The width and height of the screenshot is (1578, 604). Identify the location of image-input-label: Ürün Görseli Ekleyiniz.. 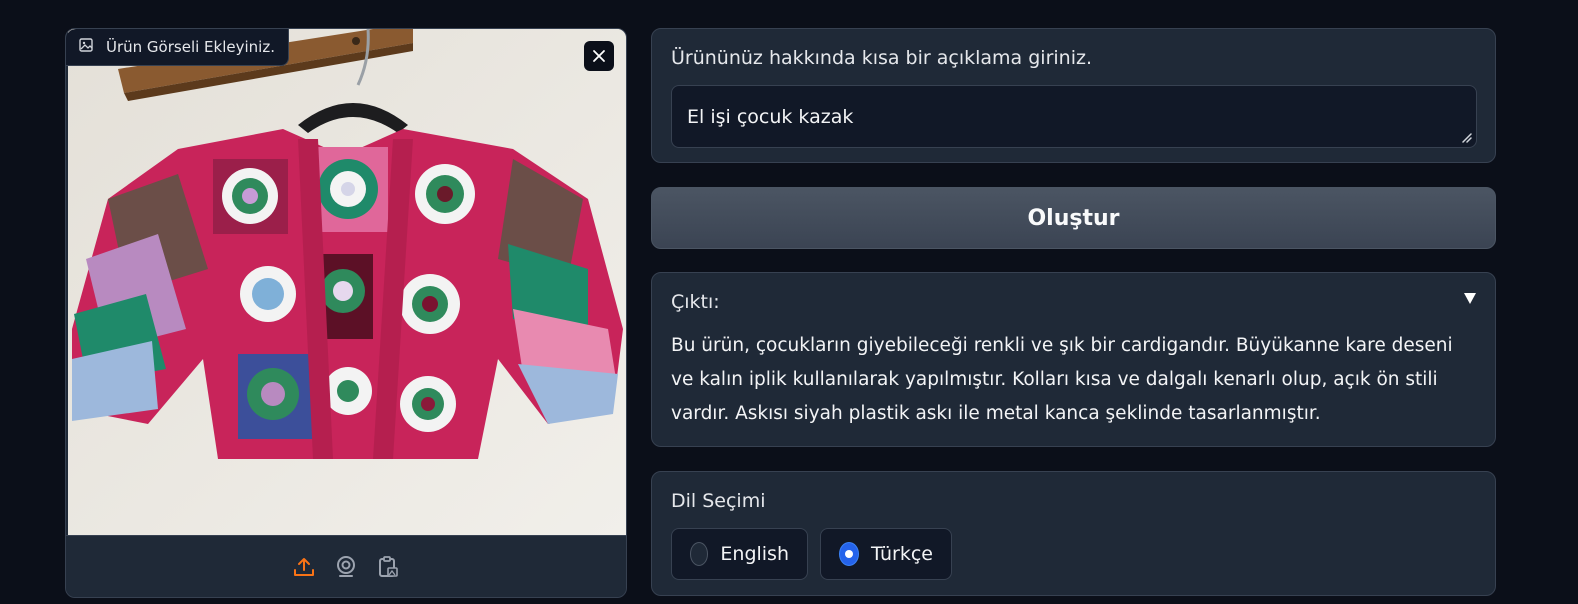
(177, 47).